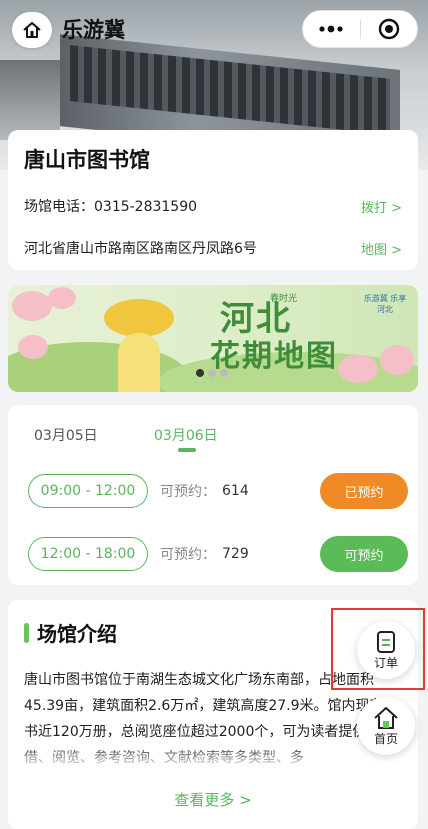 The height and width of the screenshot is (829, 428). Describe the element at coordinates (218, 491) in the screenshot. I see `time-slot-row: 09:00 - 12:00 可预约： 614 已预约` at that location.